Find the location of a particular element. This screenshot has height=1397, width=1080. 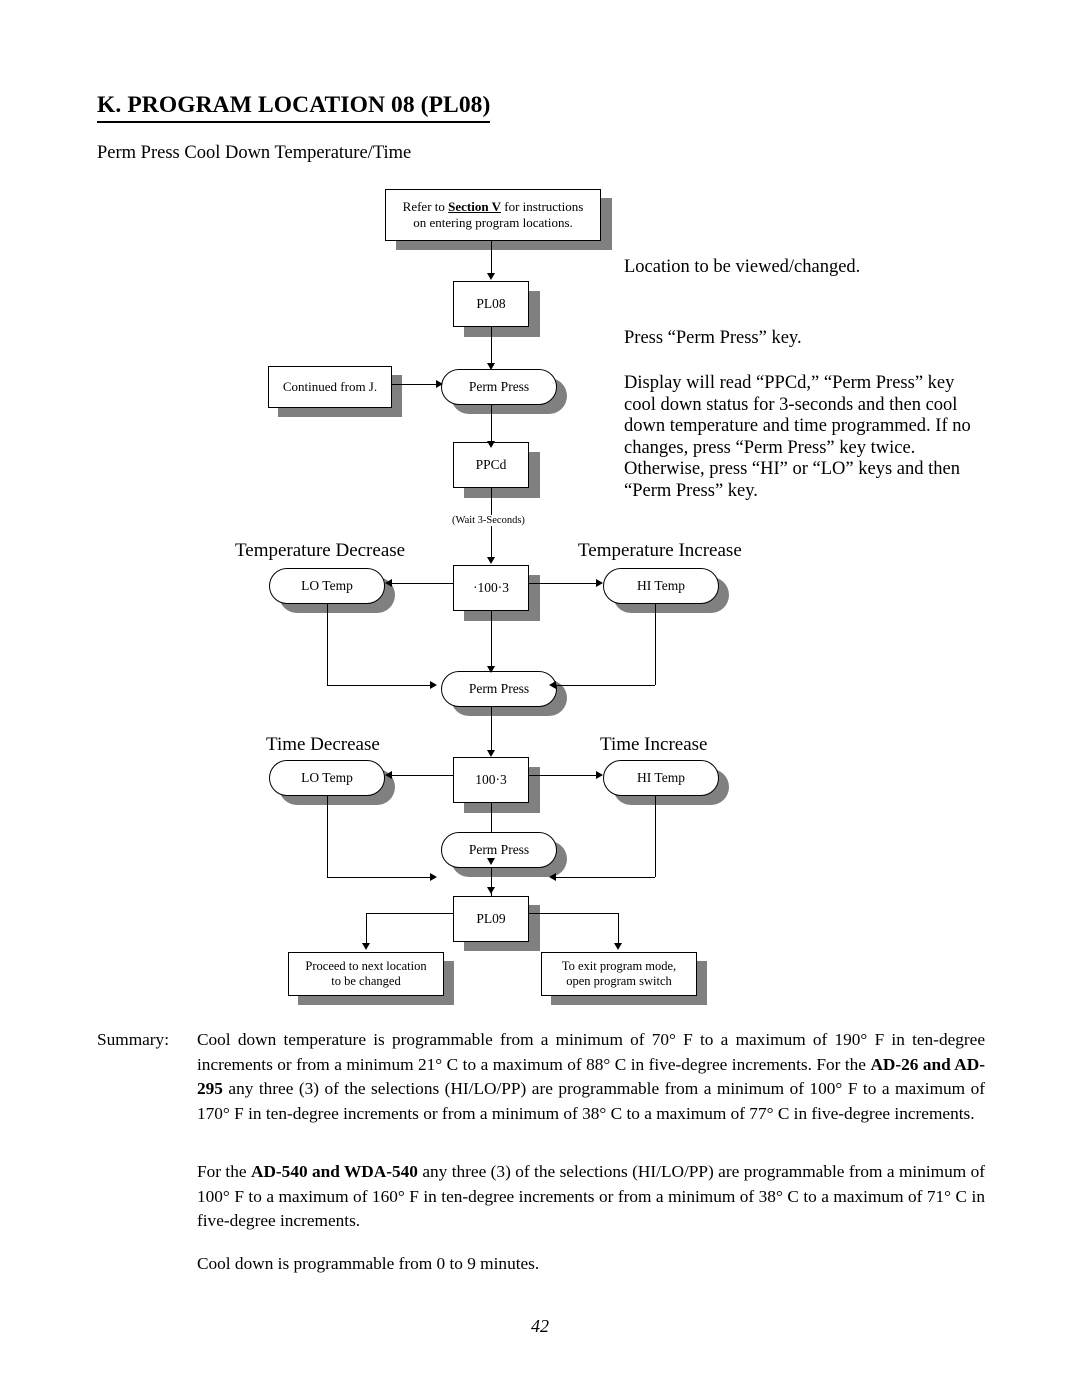

lo-temp-2-label: LO Temp is located at coordinates (327, 777).